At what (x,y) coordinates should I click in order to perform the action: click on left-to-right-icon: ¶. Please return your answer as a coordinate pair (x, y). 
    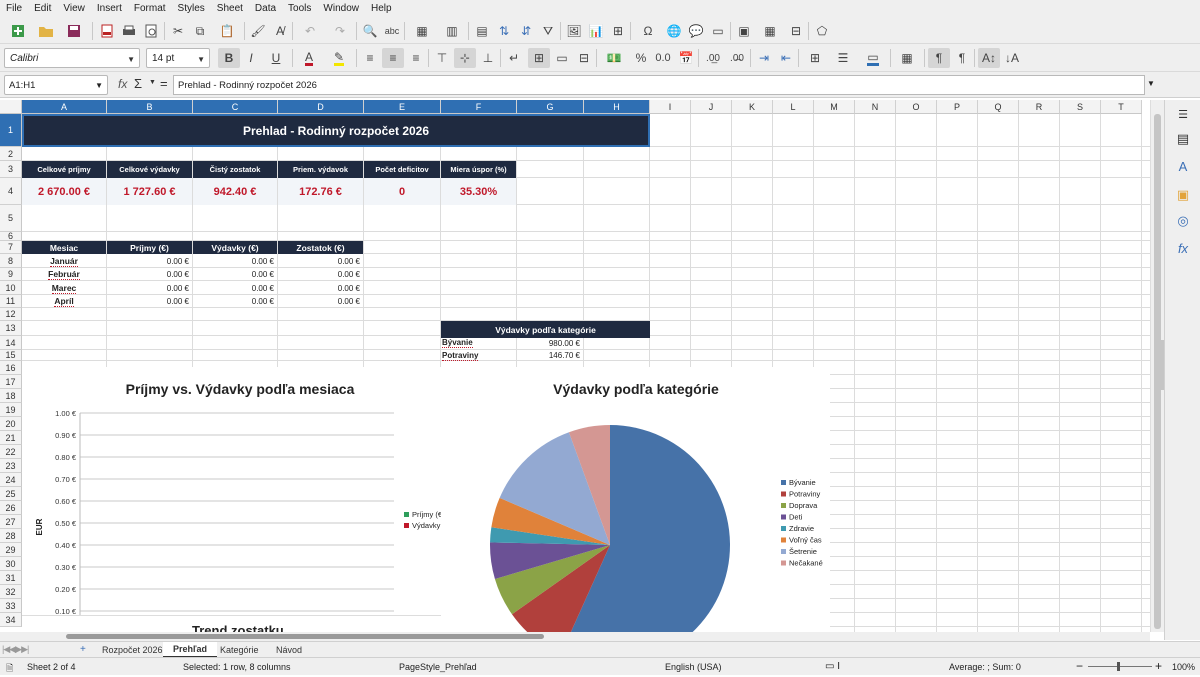
    Looking at the image, I should click on (939, 58).